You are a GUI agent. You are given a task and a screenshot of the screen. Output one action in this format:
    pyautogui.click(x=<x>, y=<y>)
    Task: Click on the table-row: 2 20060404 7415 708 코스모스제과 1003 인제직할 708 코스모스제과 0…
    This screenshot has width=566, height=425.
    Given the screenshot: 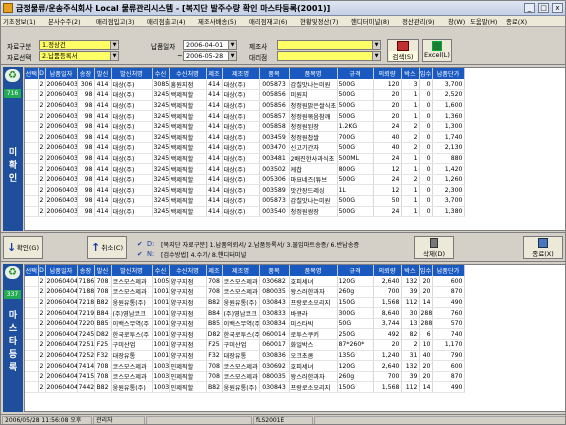 What is the action you would take?
    pyautogui.click(x=245, y=377)
    